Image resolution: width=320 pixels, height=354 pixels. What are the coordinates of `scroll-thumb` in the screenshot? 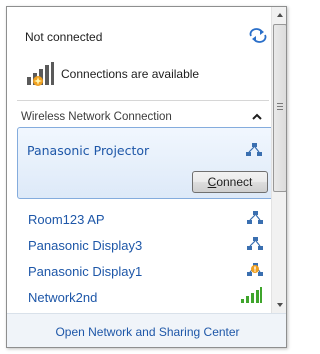 It's located at (279, 108).